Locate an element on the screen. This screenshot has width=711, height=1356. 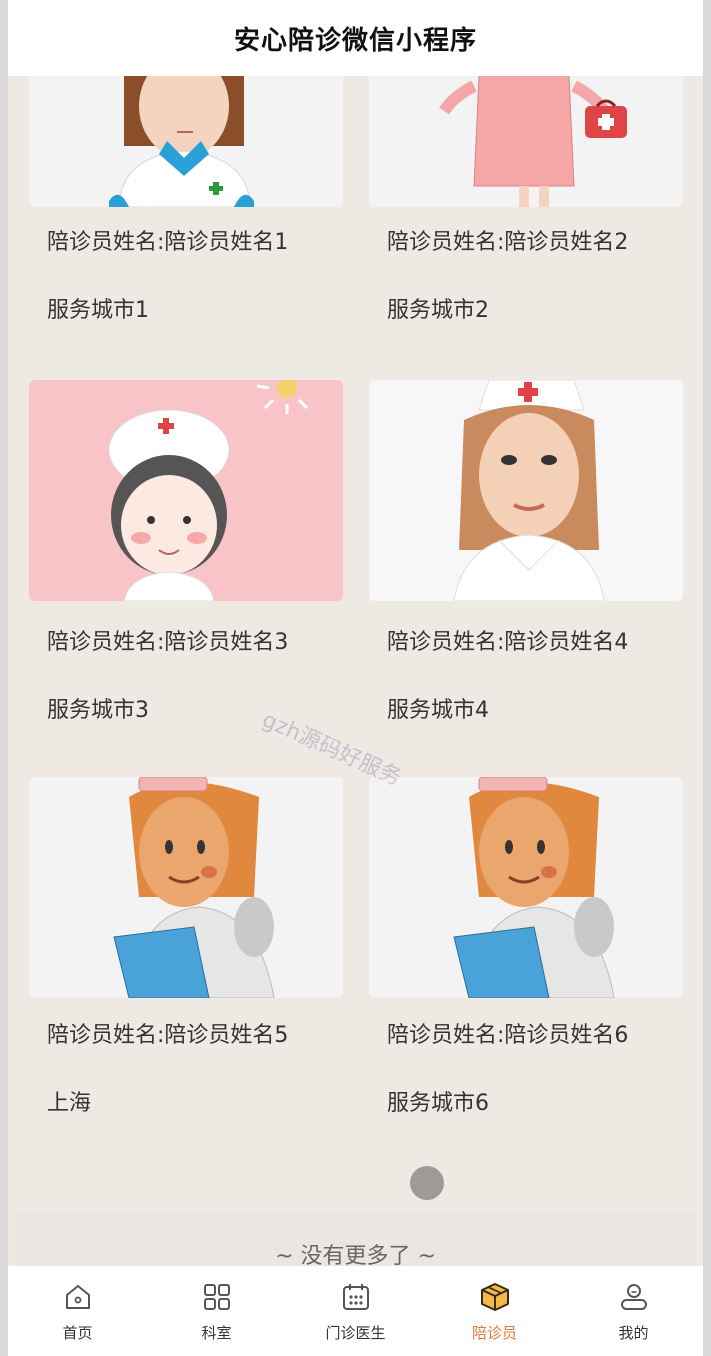
companion-name: 陪诊员姓名:陪诊员姓名2 is located at coordinates (508, 242).